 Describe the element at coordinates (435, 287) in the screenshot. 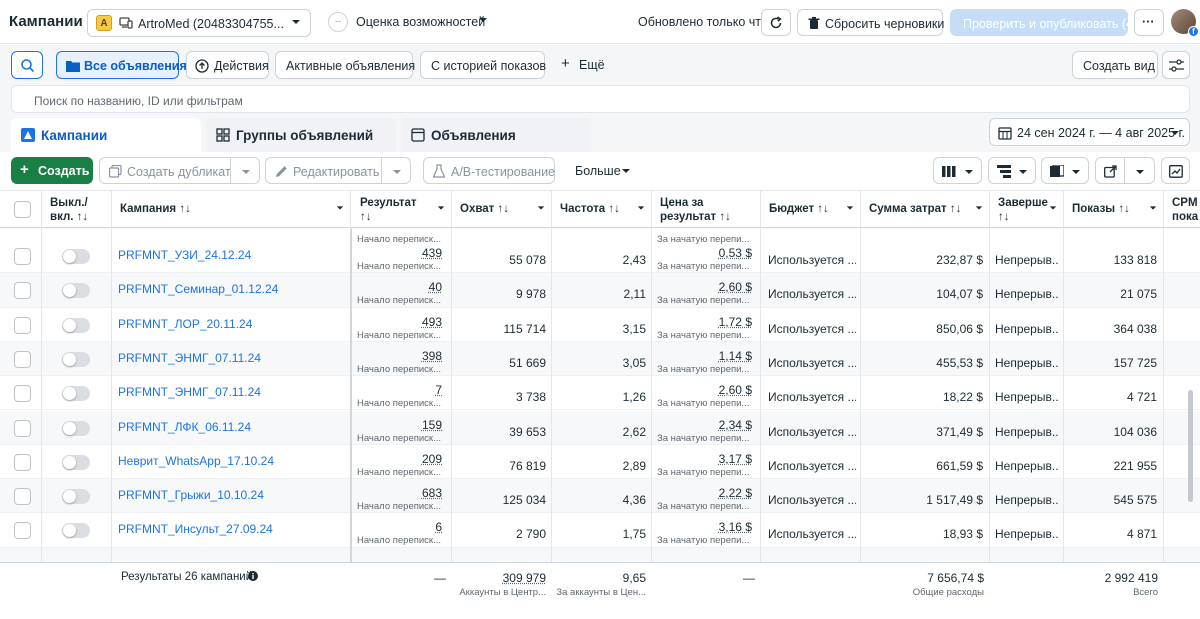

I see `result-value: 40` at that location.